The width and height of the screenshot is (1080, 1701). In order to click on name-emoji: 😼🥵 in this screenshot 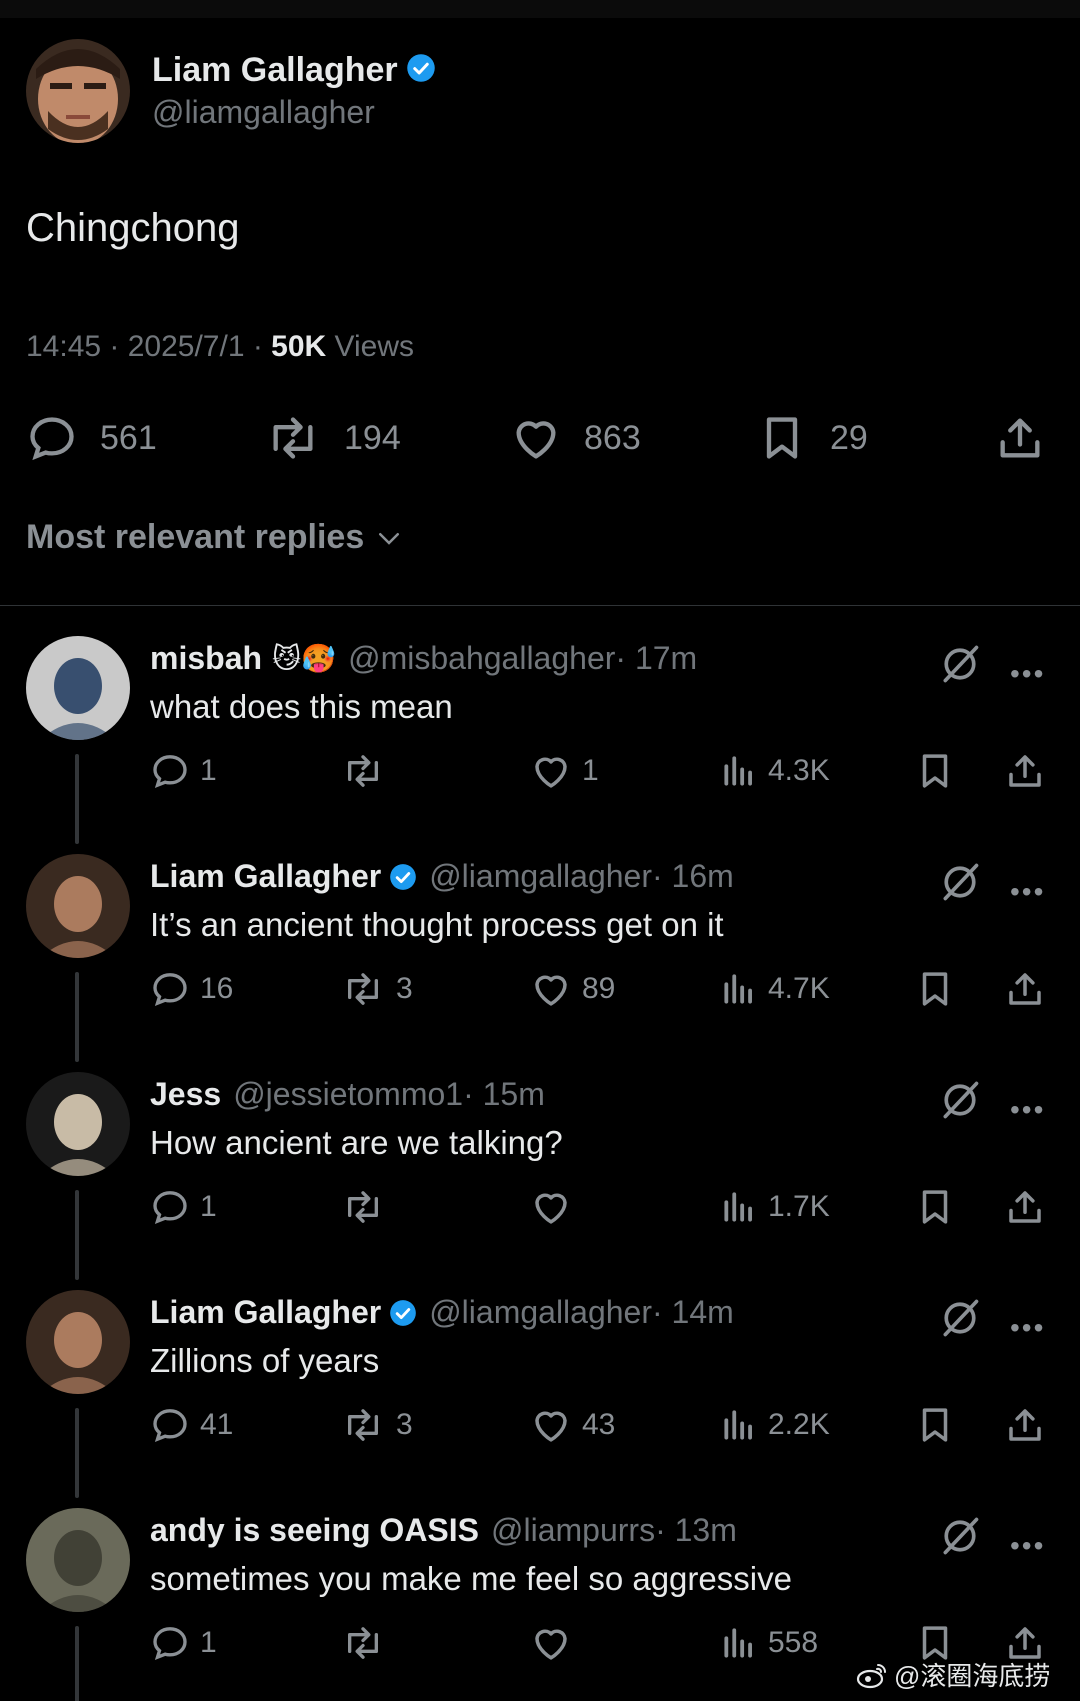, I will do `click(304, 658)`.